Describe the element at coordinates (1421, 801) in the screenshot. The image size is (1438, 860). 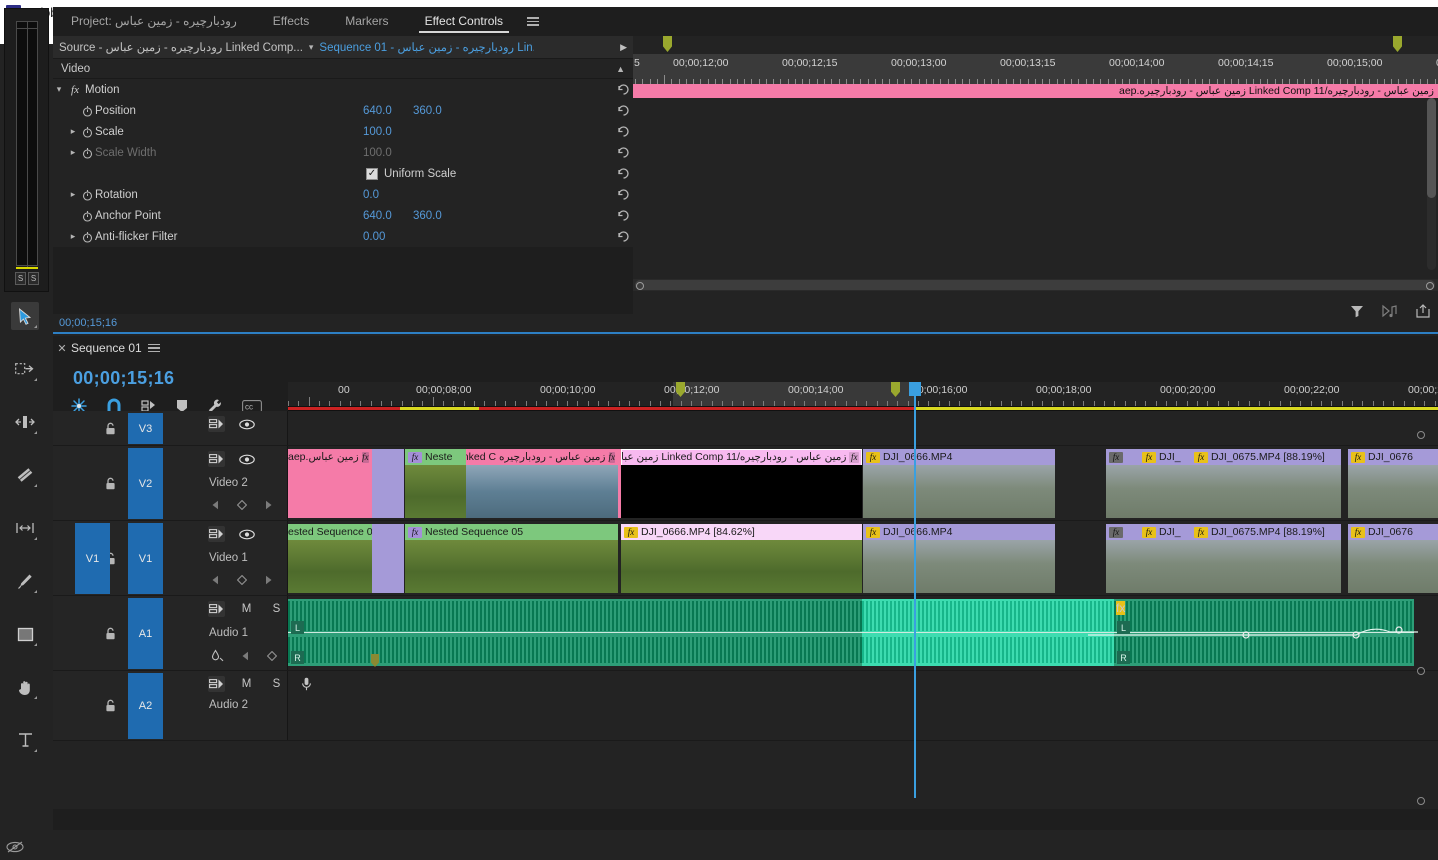
I see `timeline-scroll-handle-end` at that location.